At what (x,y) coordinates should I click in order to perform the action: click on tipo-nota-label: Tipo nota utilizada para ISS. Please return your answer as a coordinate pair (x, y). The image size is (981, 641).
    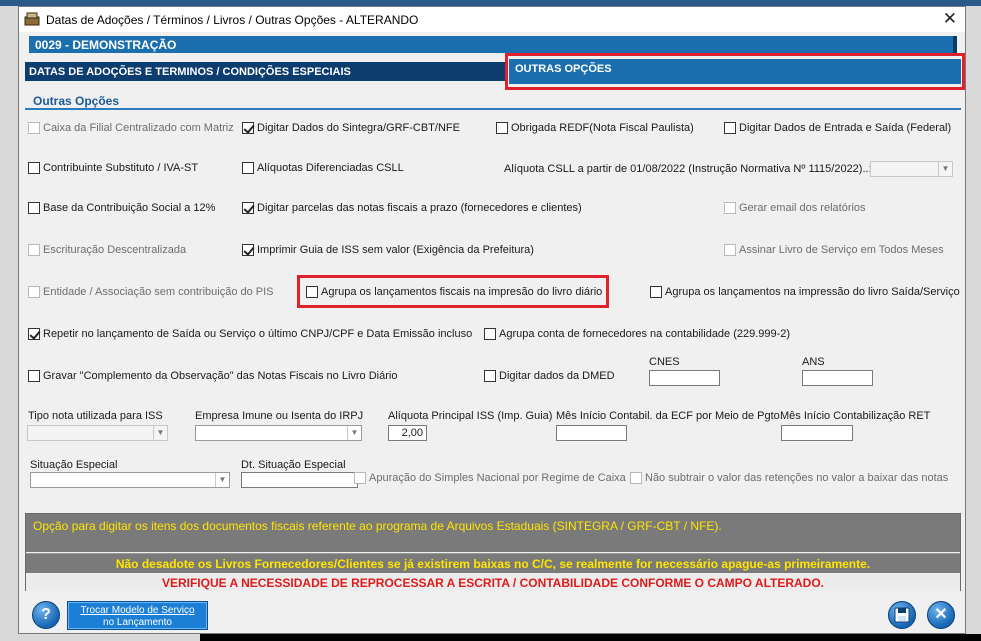
    Looking at the image, I should click on (95, 416).